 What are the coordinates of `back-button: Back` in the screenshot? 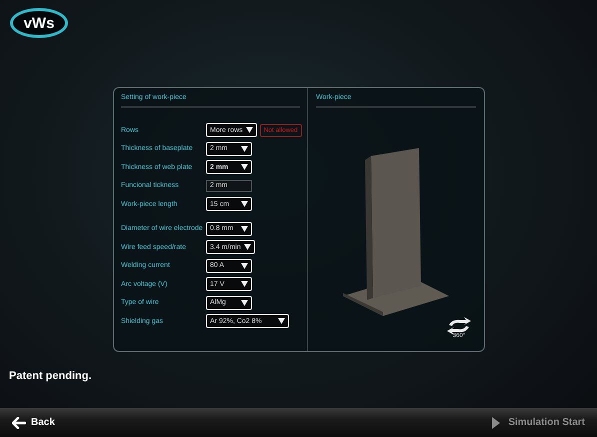 It's located at (33, 422).